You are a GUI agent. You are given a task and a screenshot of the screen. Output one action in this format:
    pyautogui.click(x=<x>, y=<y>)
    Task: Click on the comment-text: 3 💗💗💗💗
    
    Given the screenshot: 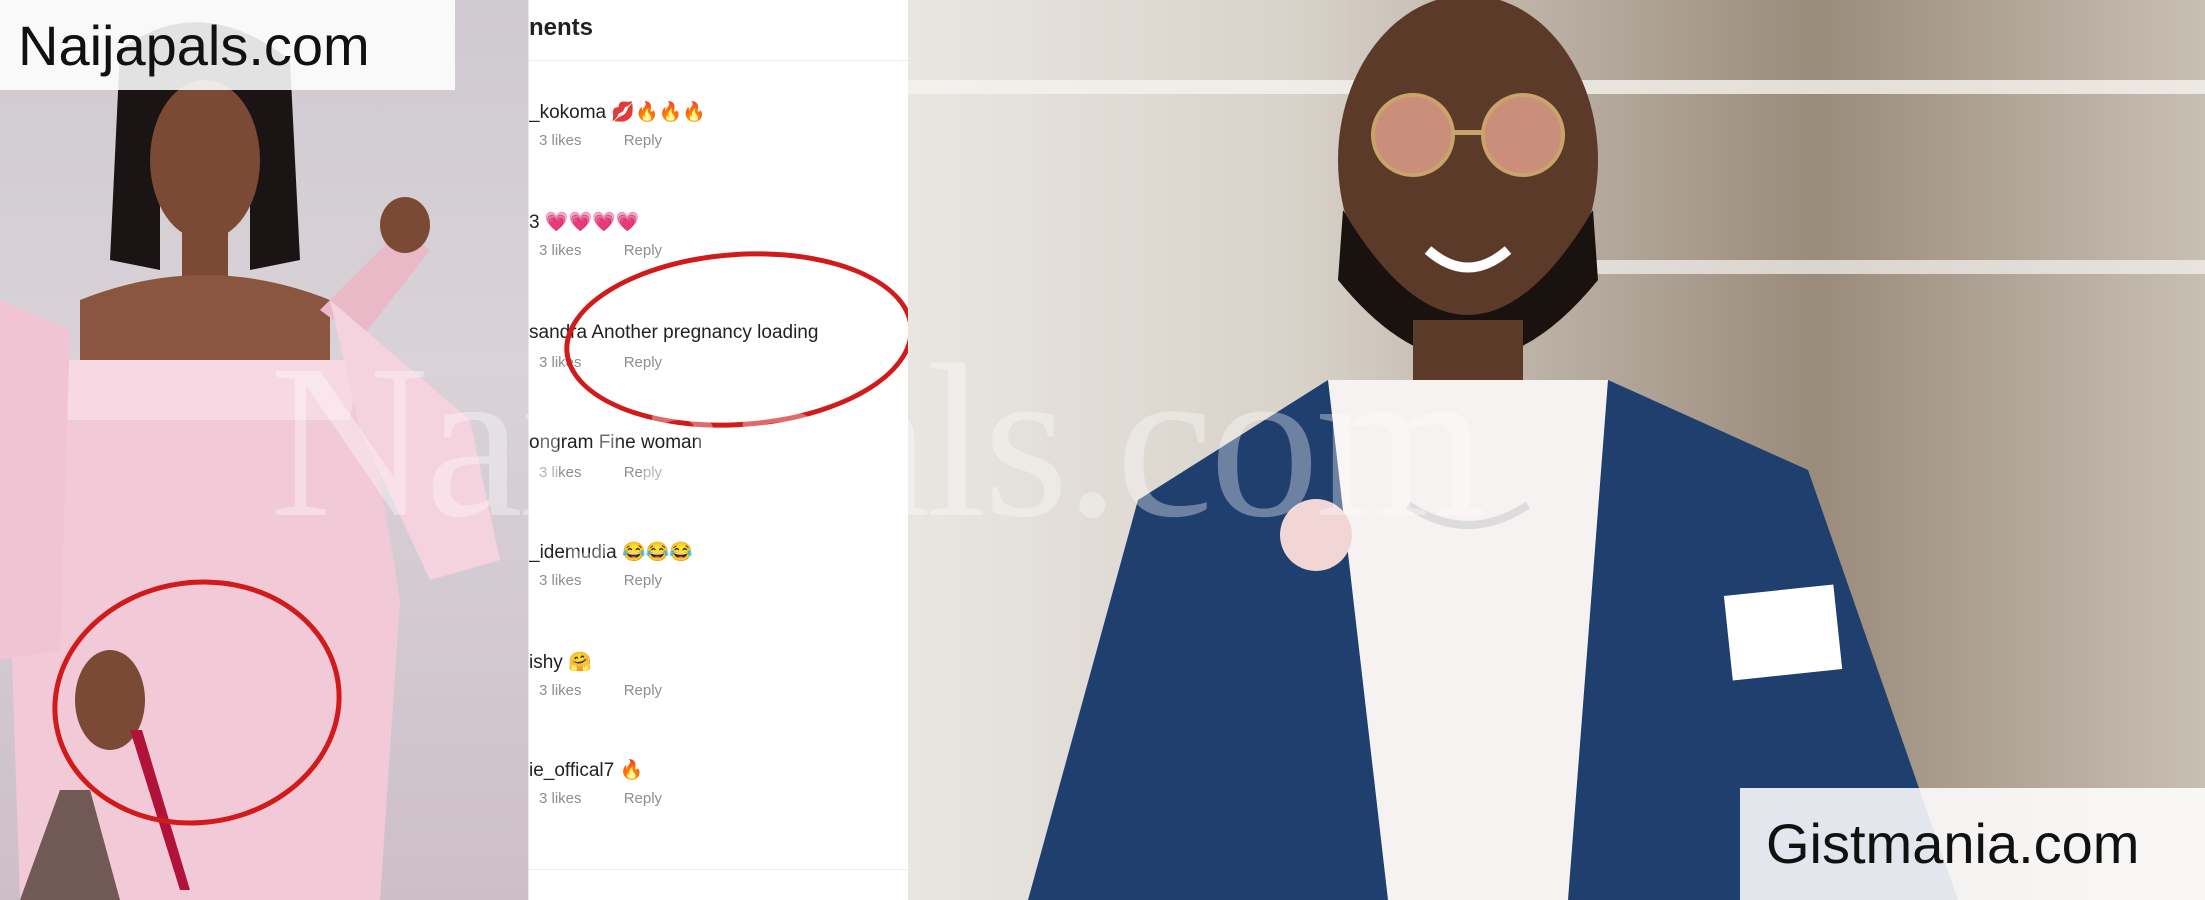 What is the action you would take?
    pyautogui.click(x=584, y=222)
    